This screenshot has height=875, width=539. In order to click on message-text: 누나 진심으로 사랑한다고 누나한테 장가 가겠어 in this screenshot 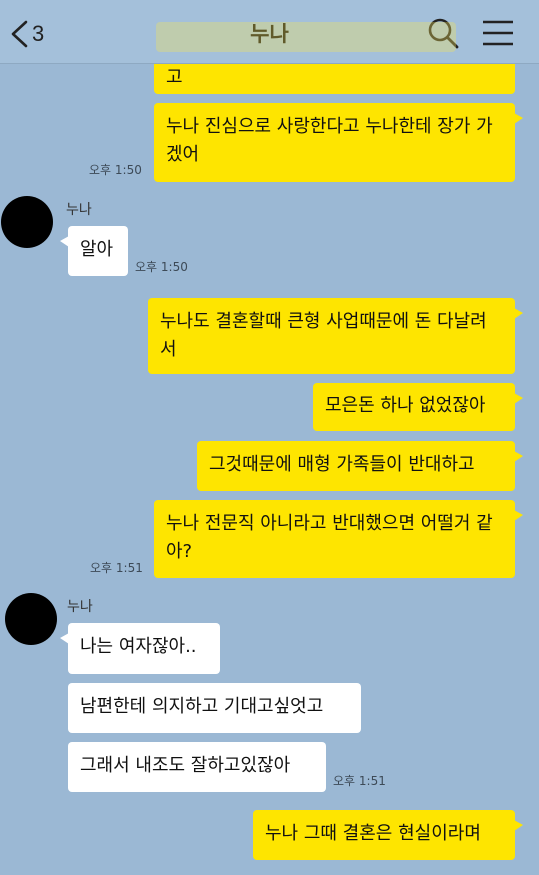, I will do `click(329, 140)`.